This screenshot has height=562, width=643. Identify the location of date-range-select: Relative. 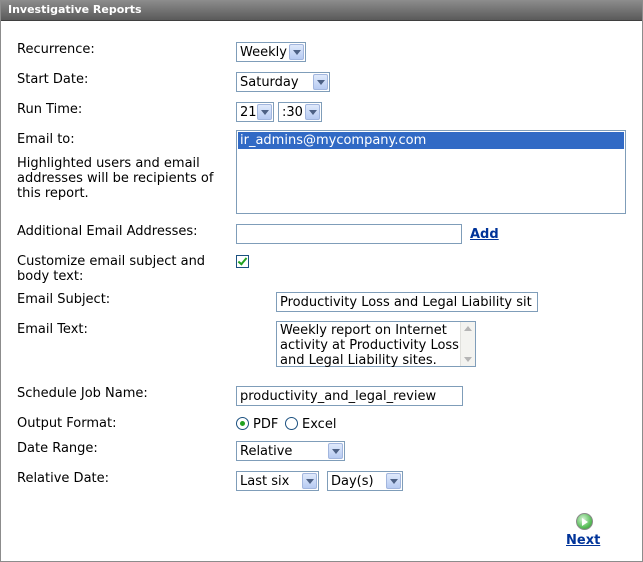
(290, 451).